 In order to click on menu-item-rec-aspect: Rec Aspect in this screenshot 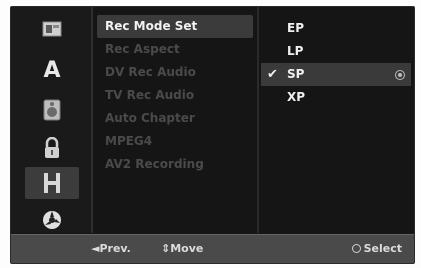, I will do `click(175, 49)`.